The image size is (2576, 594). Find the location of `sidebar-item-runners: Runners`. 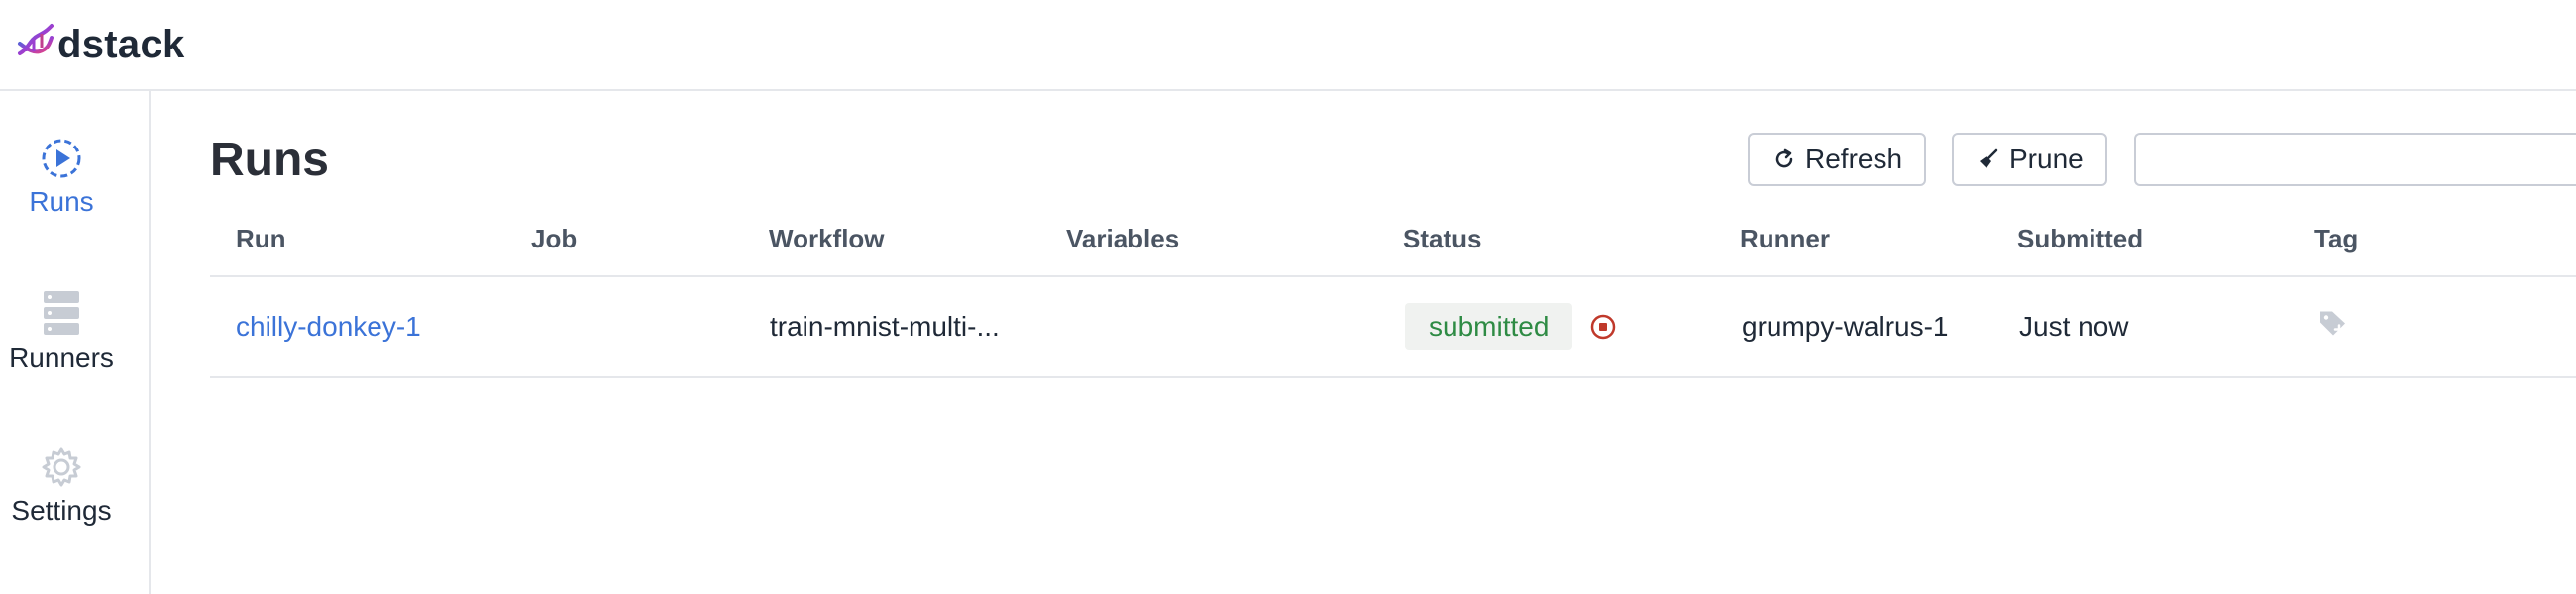

sidebar-item-runners: Runners is located at coordinates (61, 331).